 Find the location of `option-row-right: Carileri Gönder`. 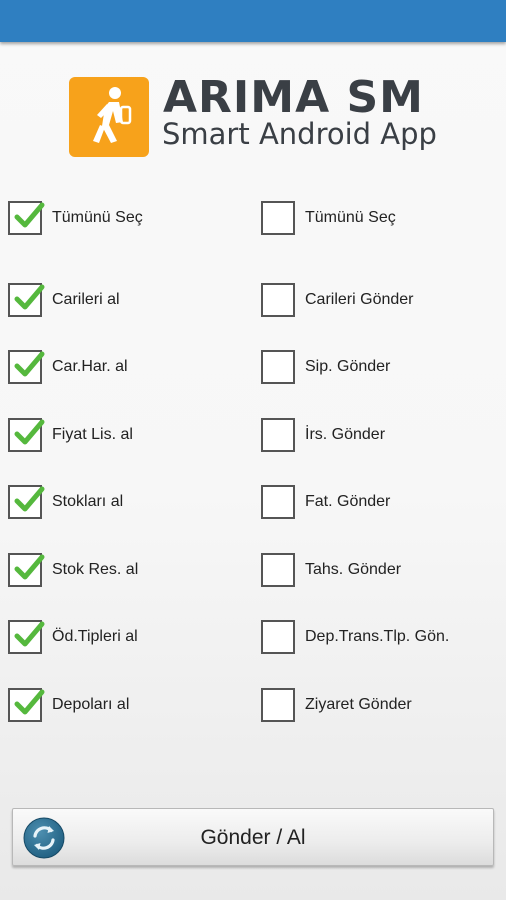

option-row-right: Carileri Gönder is located at coordinates (337, 300).